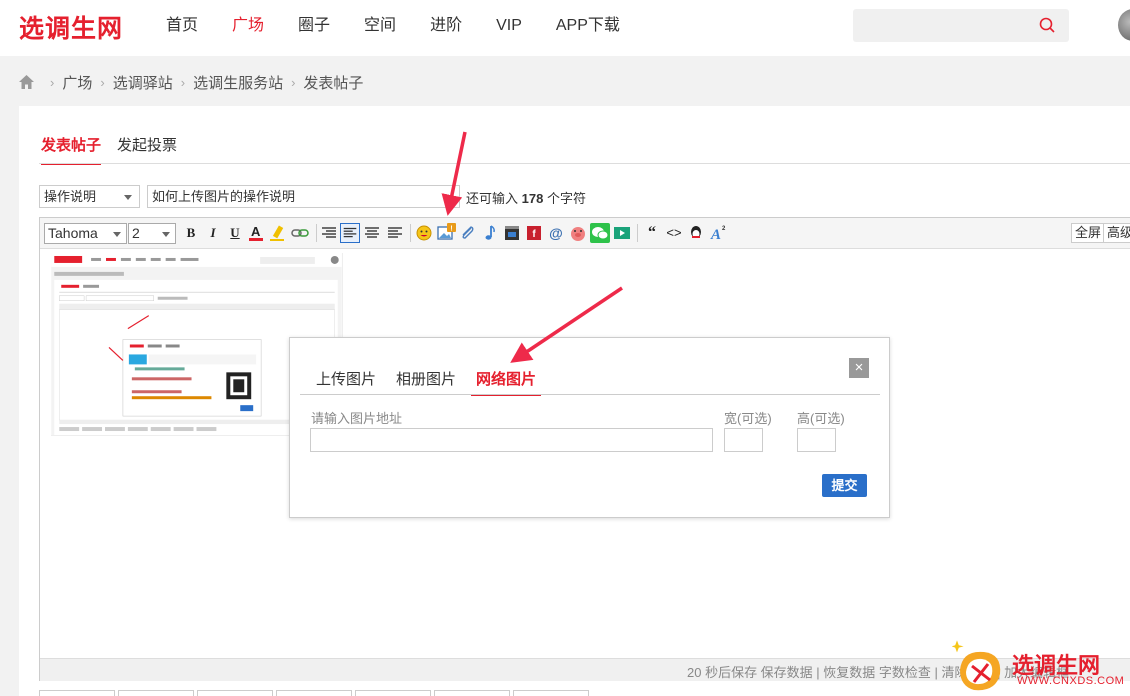 This screenshot has width=1130, height=696. I want to click on tab-publish-post: 发表帖子, so click(71, 149).